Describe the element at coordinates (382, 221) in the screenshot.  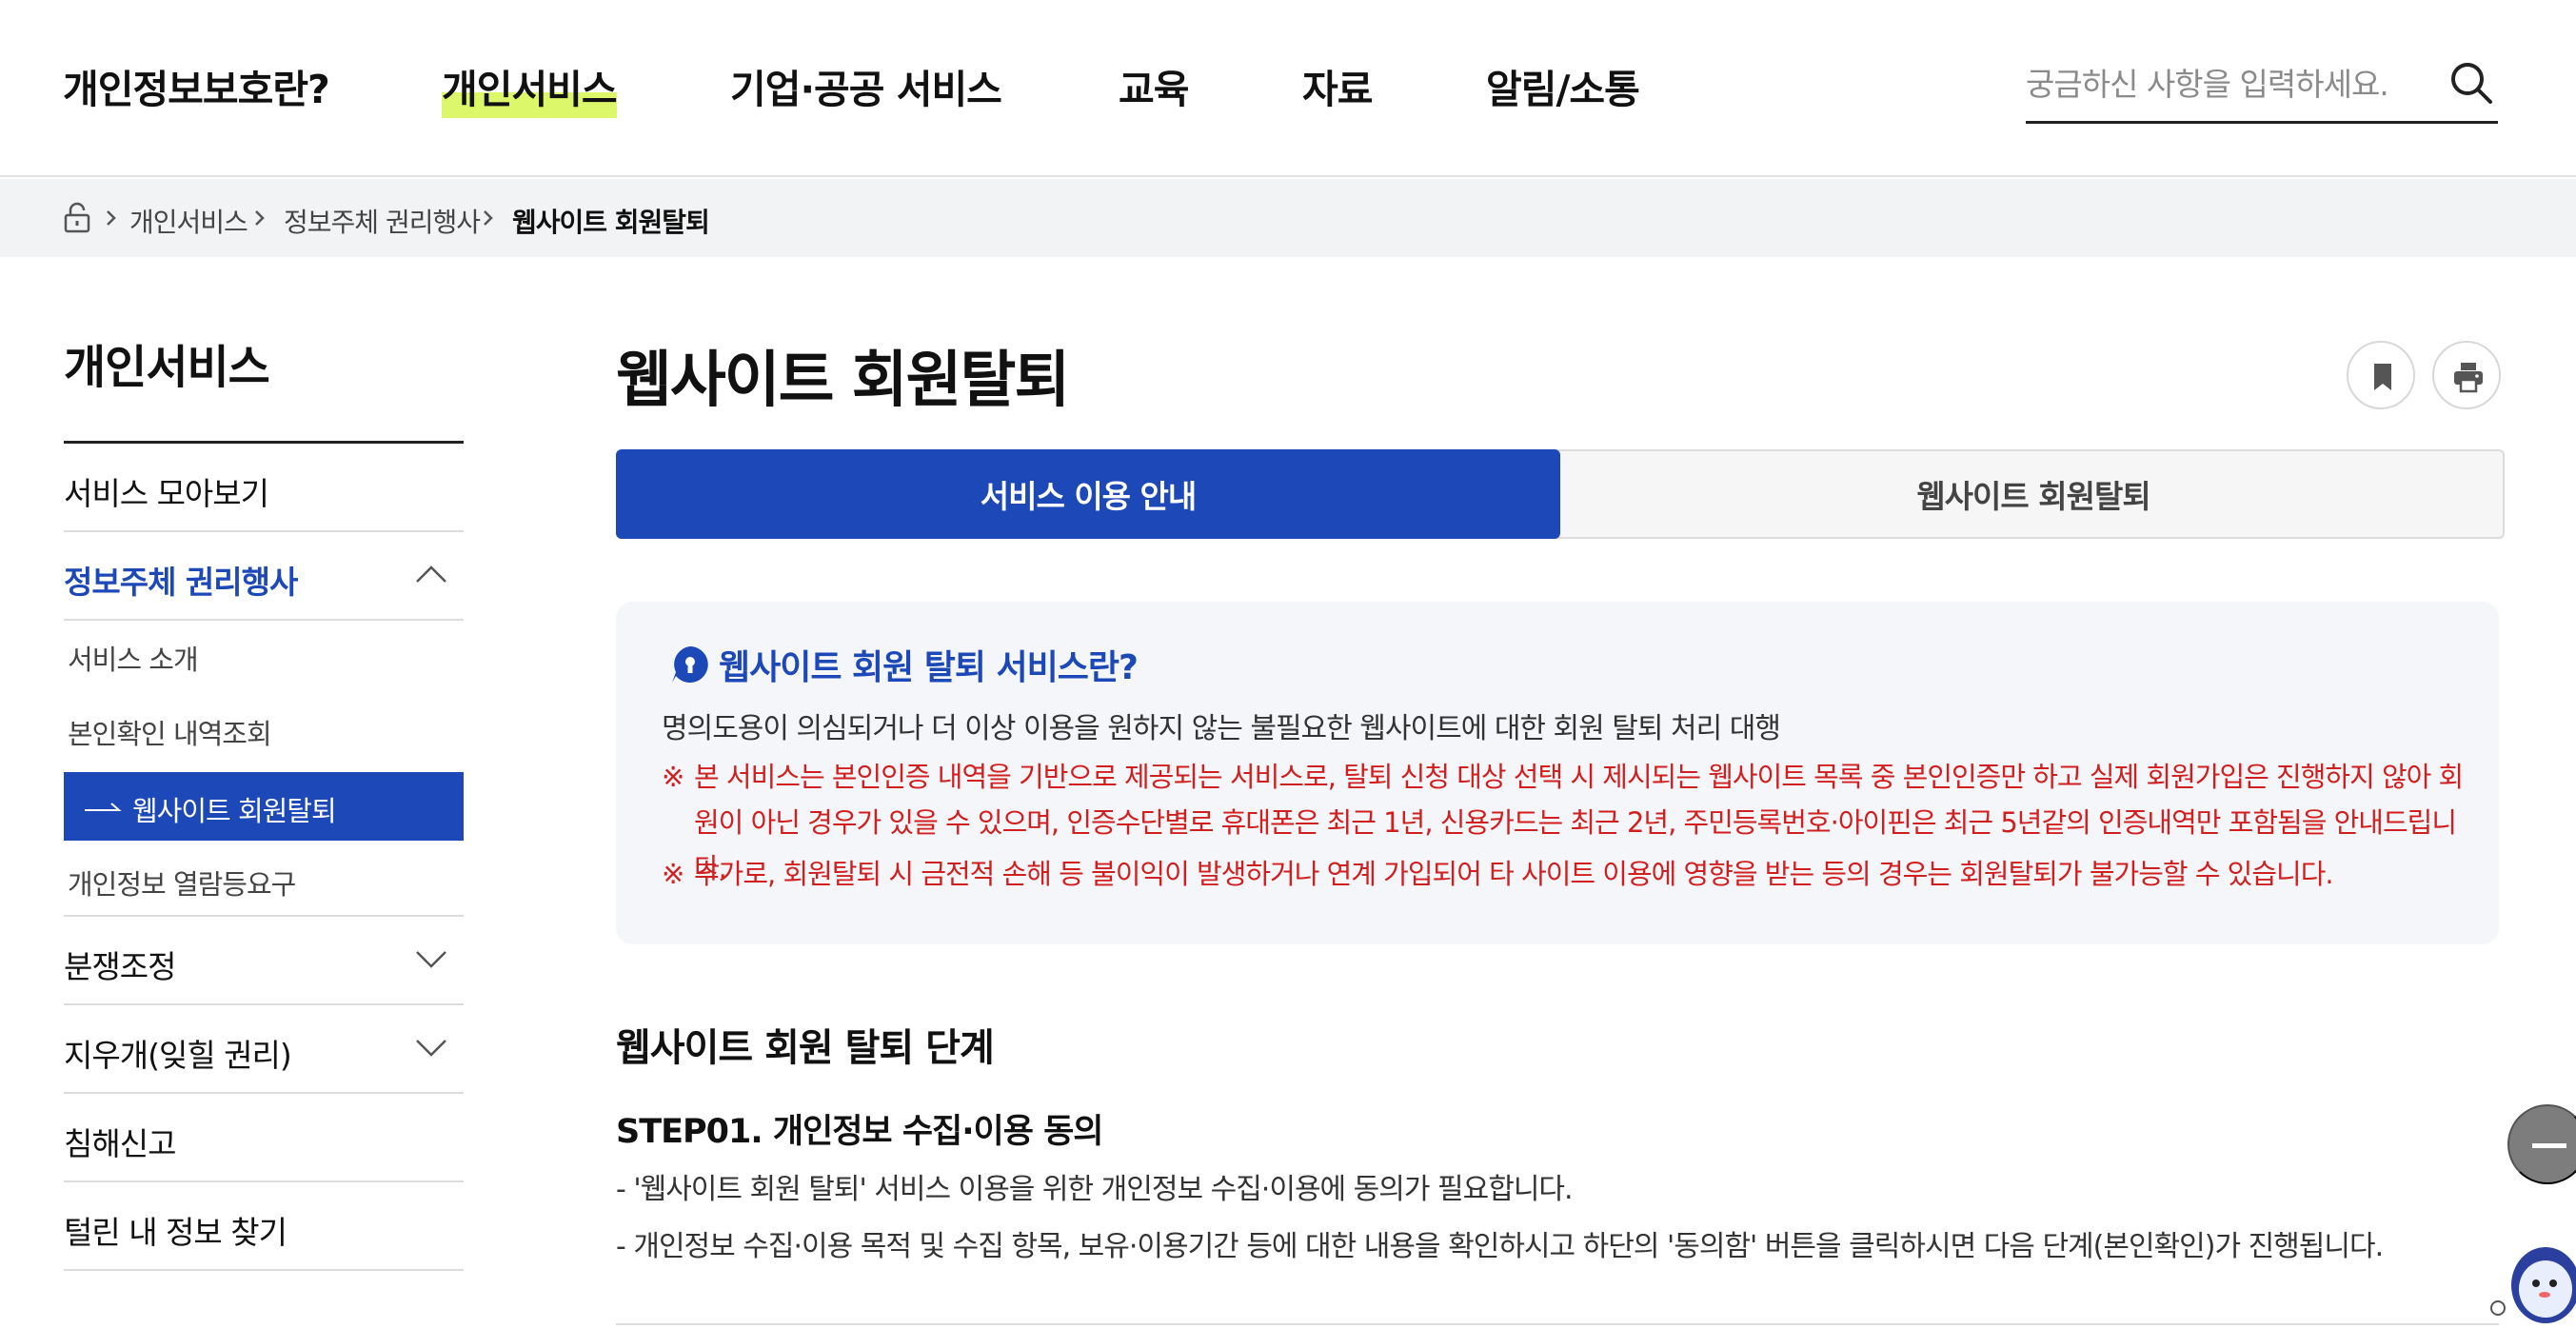
I see `breadcrumb-item-rights: 정보주체 권리행사` at that location.